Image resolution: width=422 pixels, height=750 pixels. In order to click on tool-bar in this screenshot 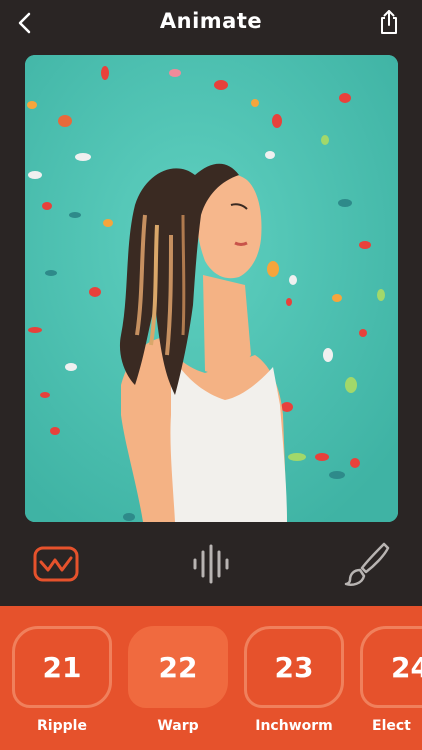, I will do `click(211, 564)`.